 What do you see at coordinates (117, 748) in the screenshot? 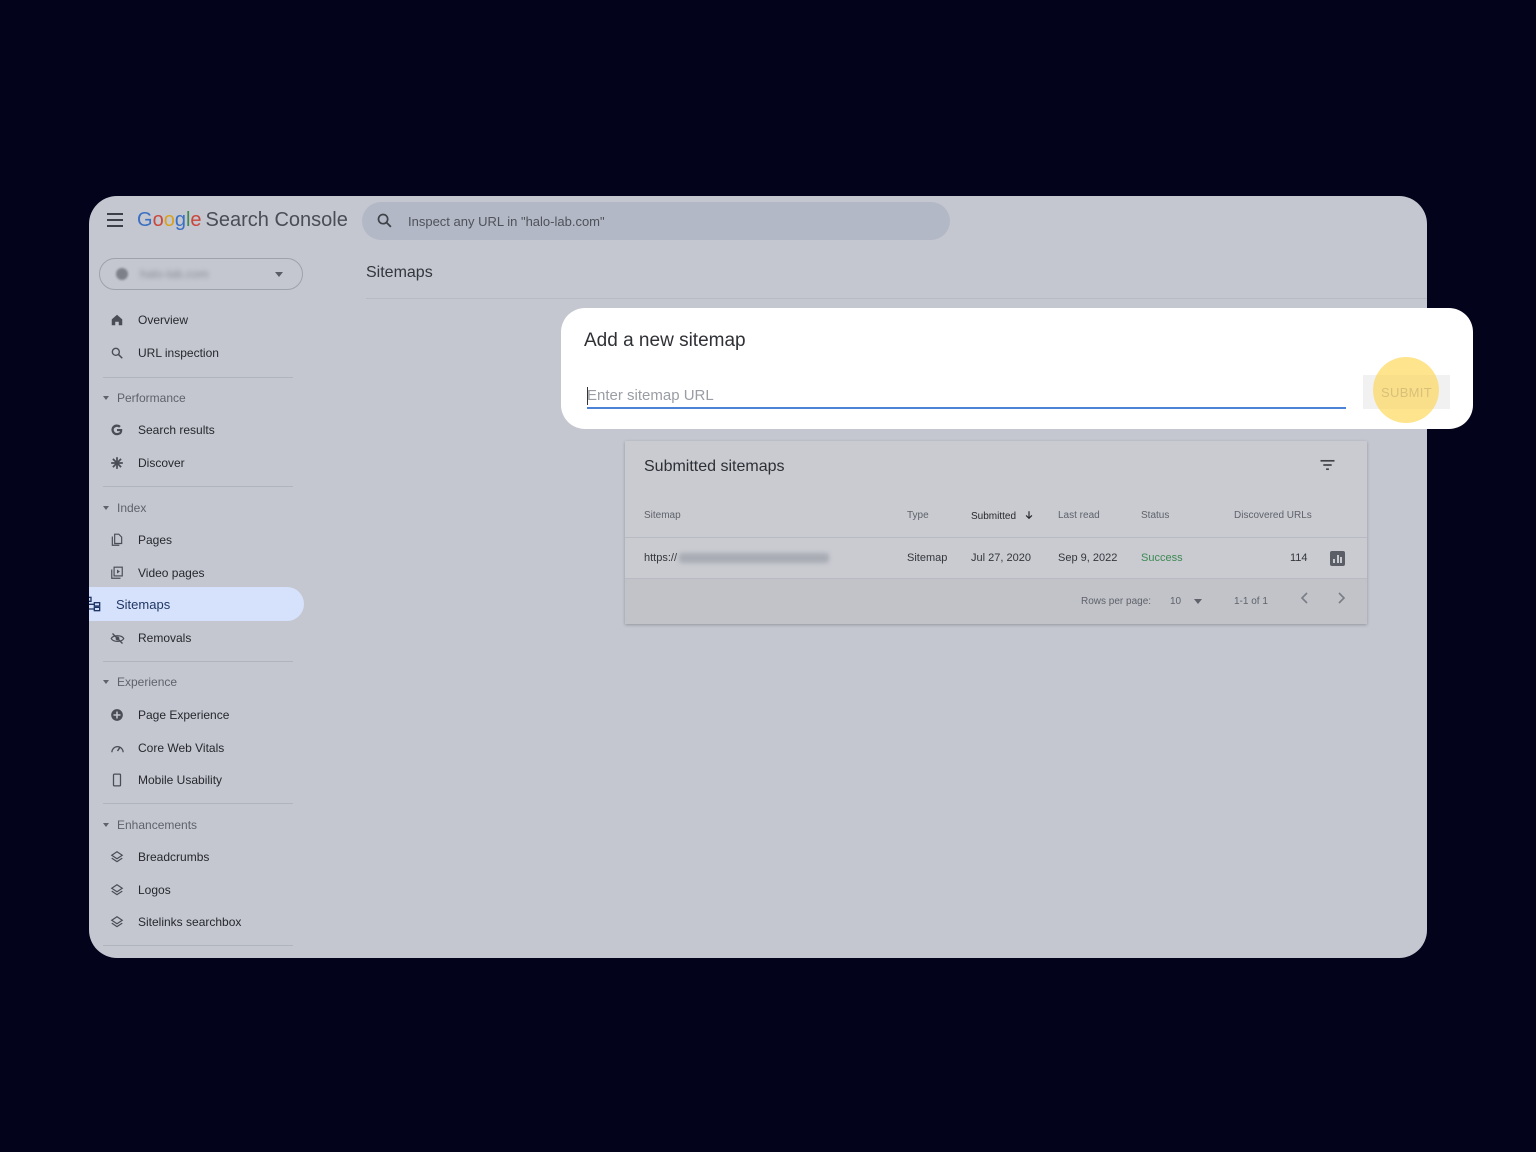
I see `gauge-icon` at bounding box center [117, 748].